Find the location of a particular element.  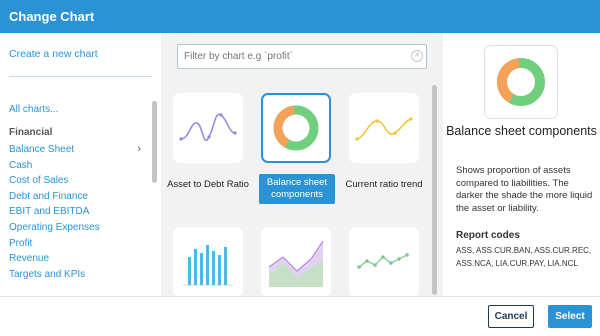

gallery-scrollbar is located at coordinates (434, 190).